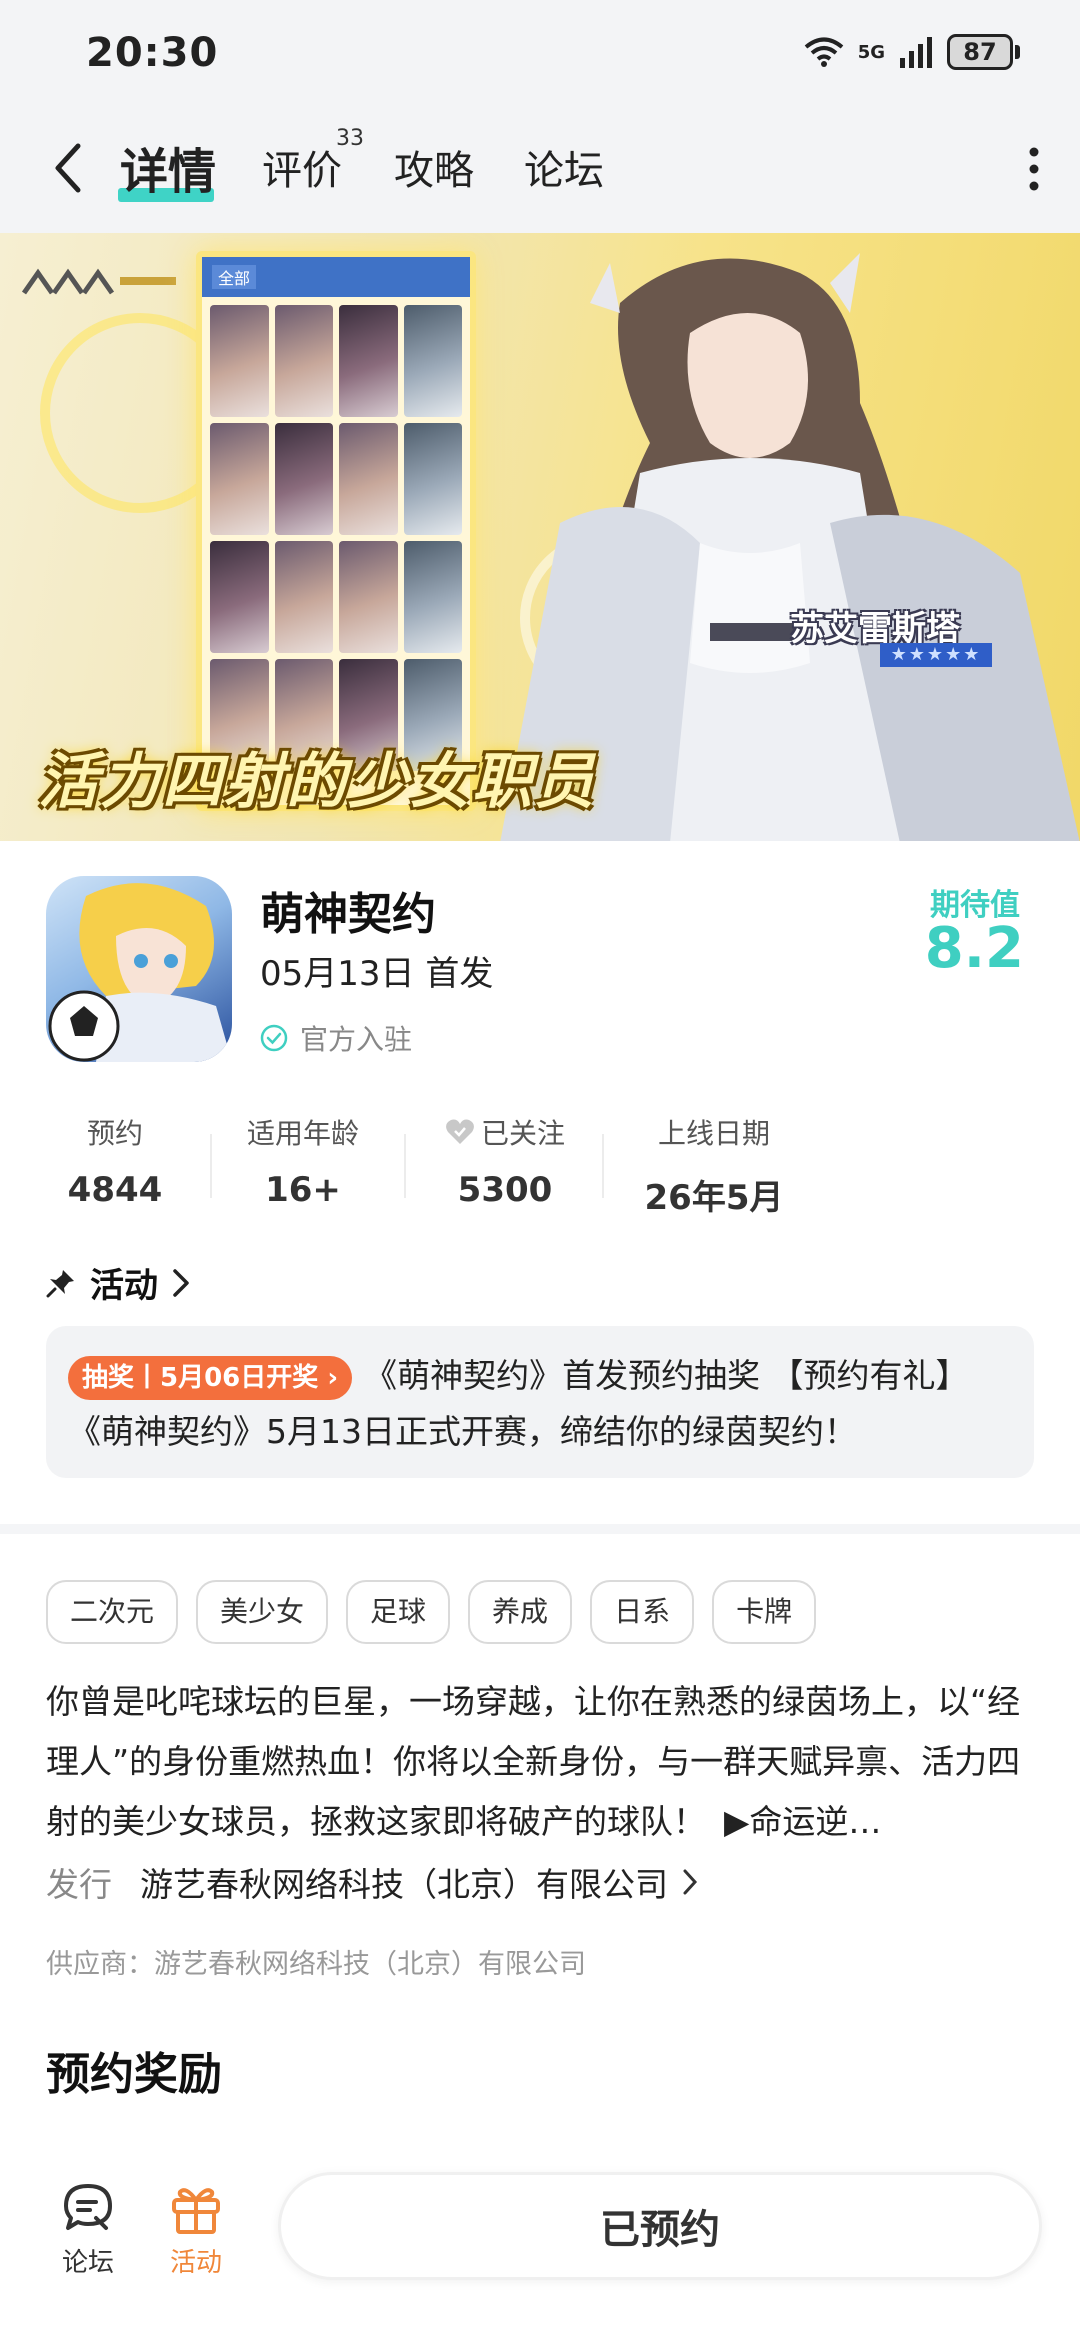 This screenshot has width=1080, height=2351. I want to click on status-bar: 20:30 5G 87, so click(540, 55).